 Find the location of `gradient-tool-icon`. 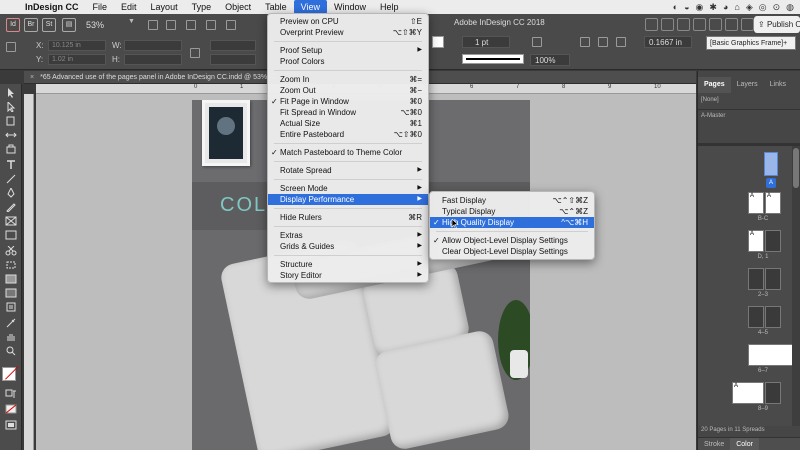

gradient-tool-icon is located at coordinates (11, 279).